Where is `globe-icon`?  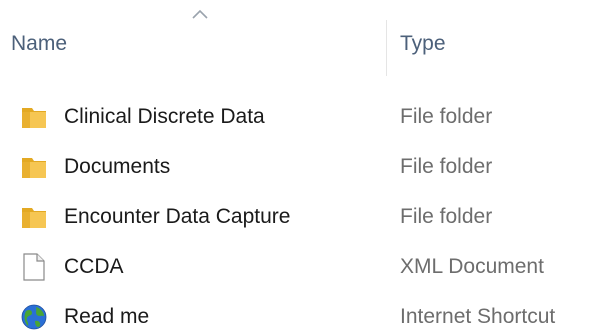 globe-icon is located at coordinates (34, 317).